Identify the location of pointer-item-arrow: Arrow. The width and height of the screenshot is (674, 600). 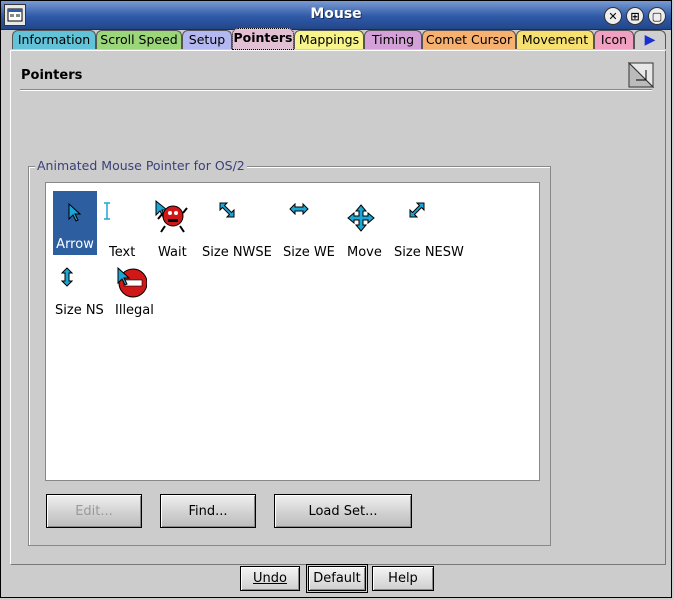
(75, 223).